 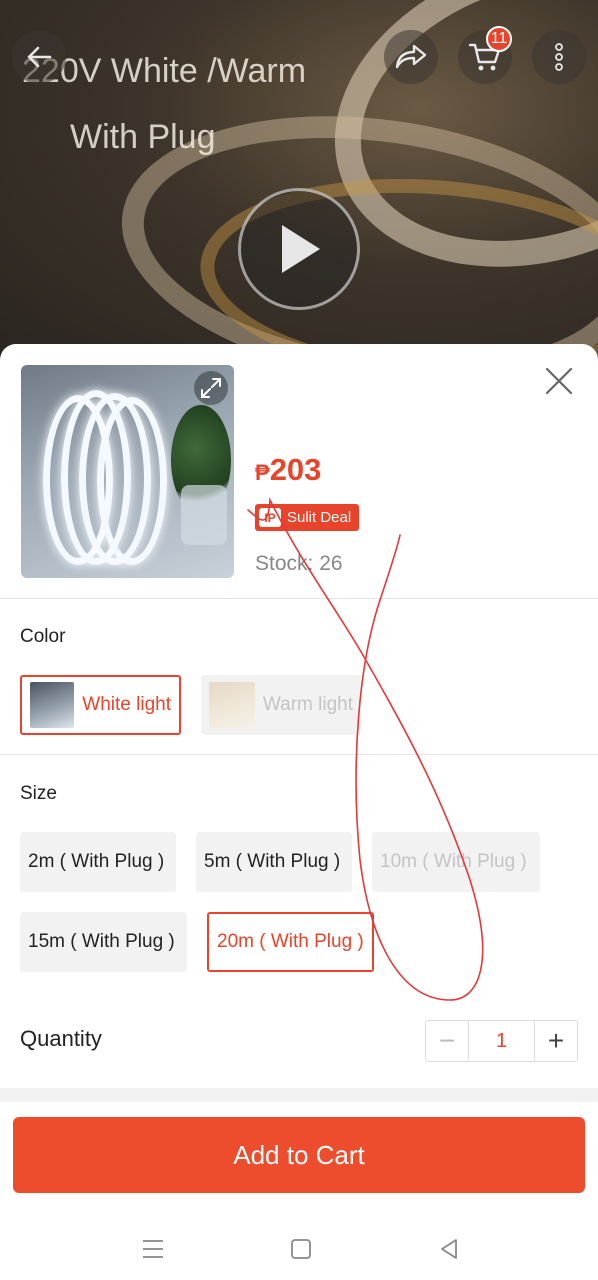 What do you see at coordinates (299, 1155) in the screenshot?
I see `add-to-cart-button: Add to Cart` at bounding box center [299, 1155].